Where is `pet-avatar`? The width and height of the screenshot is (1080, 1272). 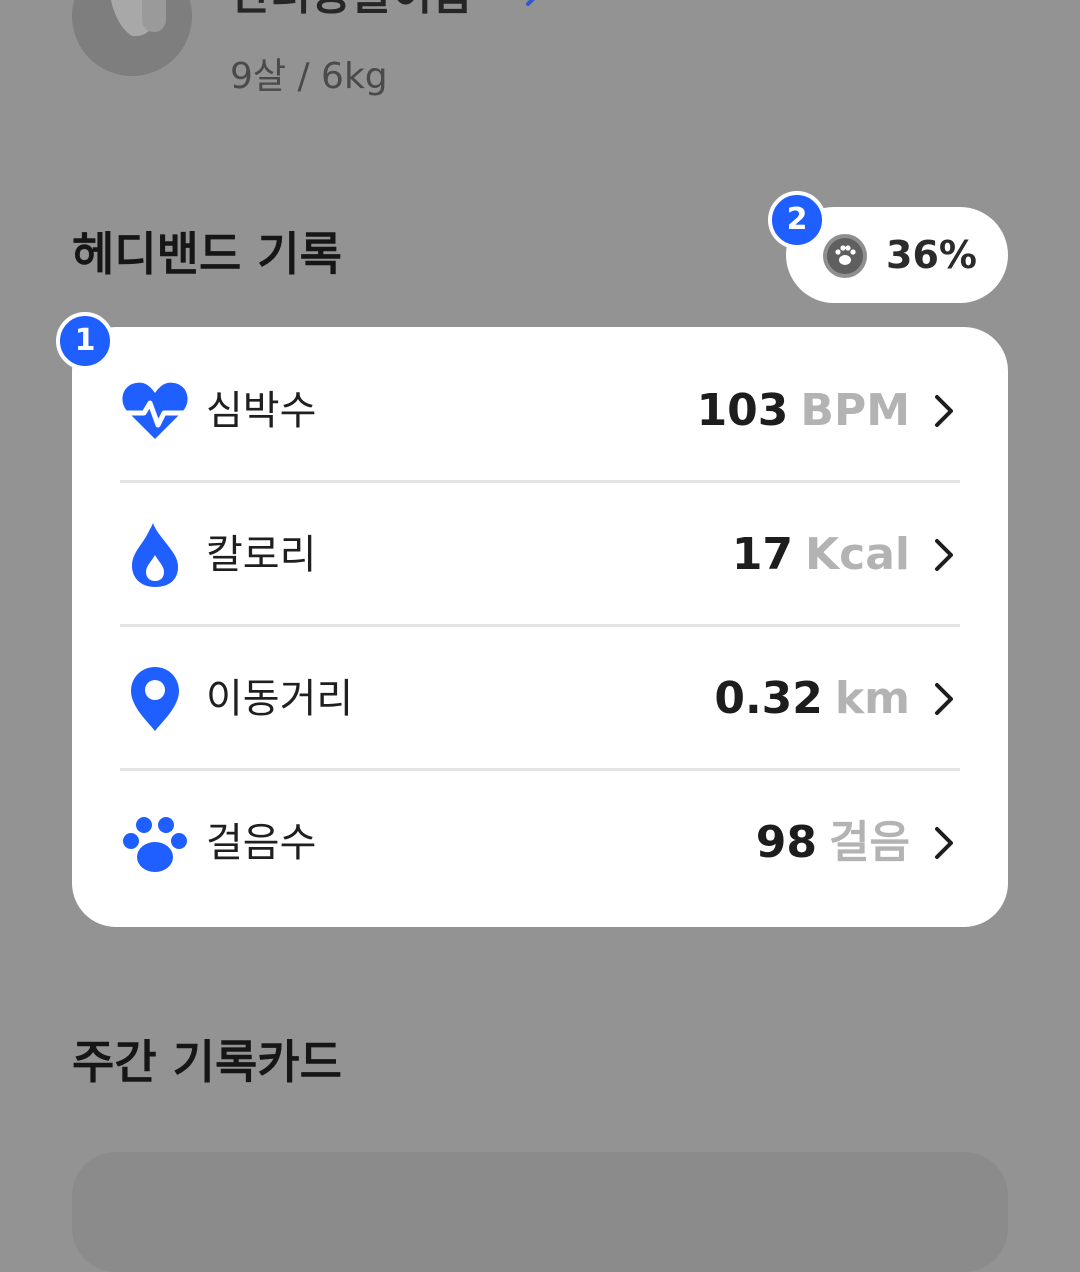
pet-avatar is located at coordinates (132, 38).